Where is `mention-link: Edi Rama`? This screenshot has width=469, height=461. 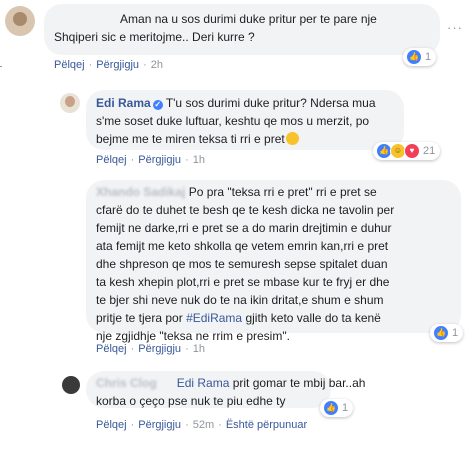 mention-link: Edi Rama is located at coordinates (203, 383).